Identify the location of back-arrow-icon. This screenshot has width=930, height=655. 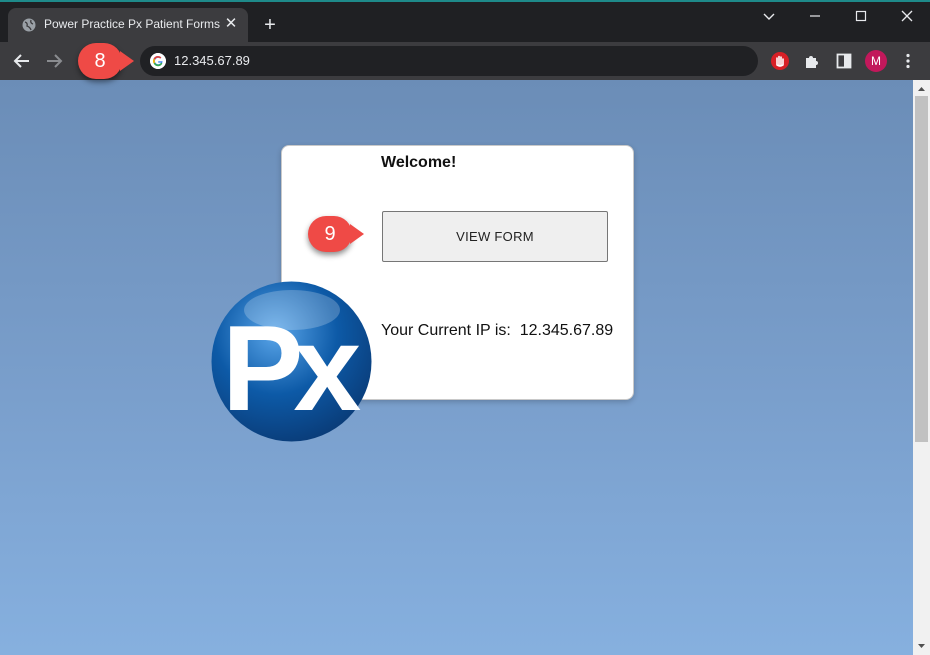
(22, 61).